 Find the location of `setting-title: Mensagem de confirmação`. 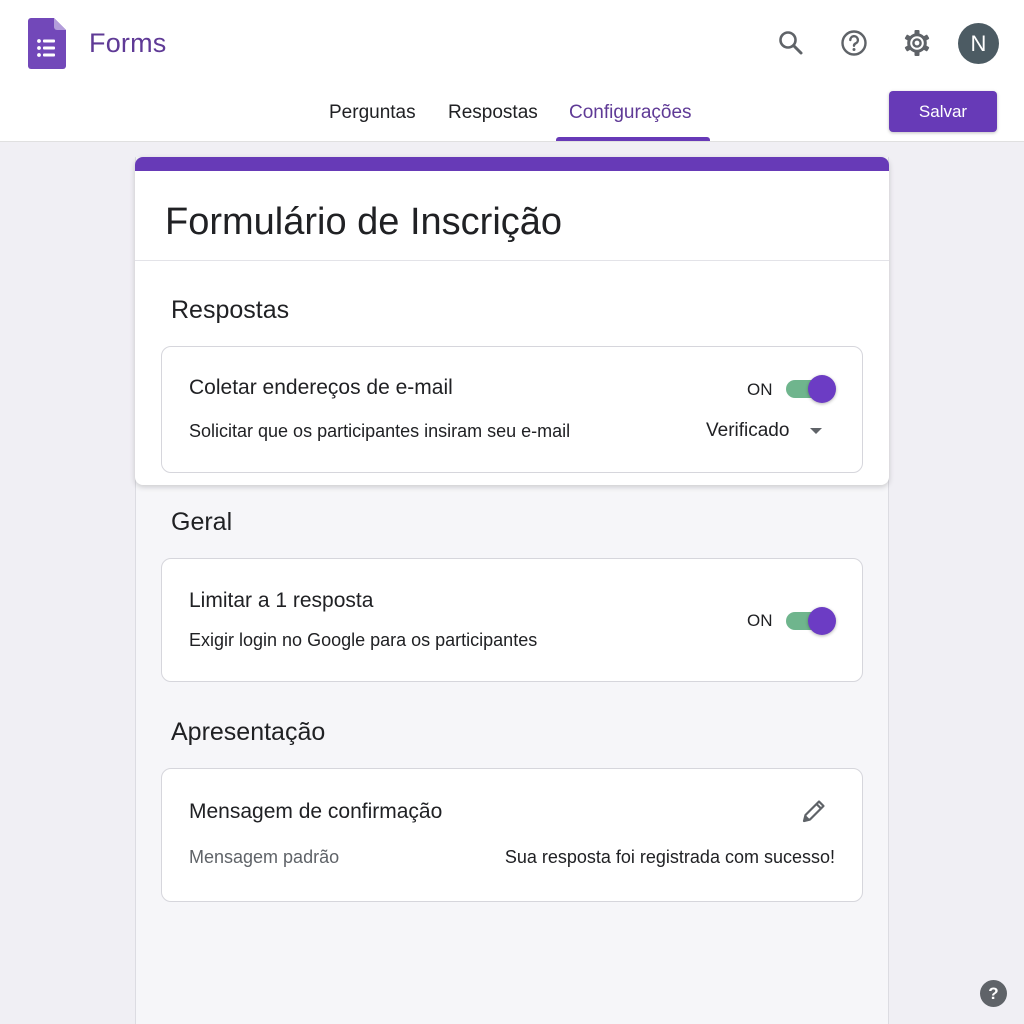

setting-title: Mensagem de confirmação is located at coordinates (316, 811).